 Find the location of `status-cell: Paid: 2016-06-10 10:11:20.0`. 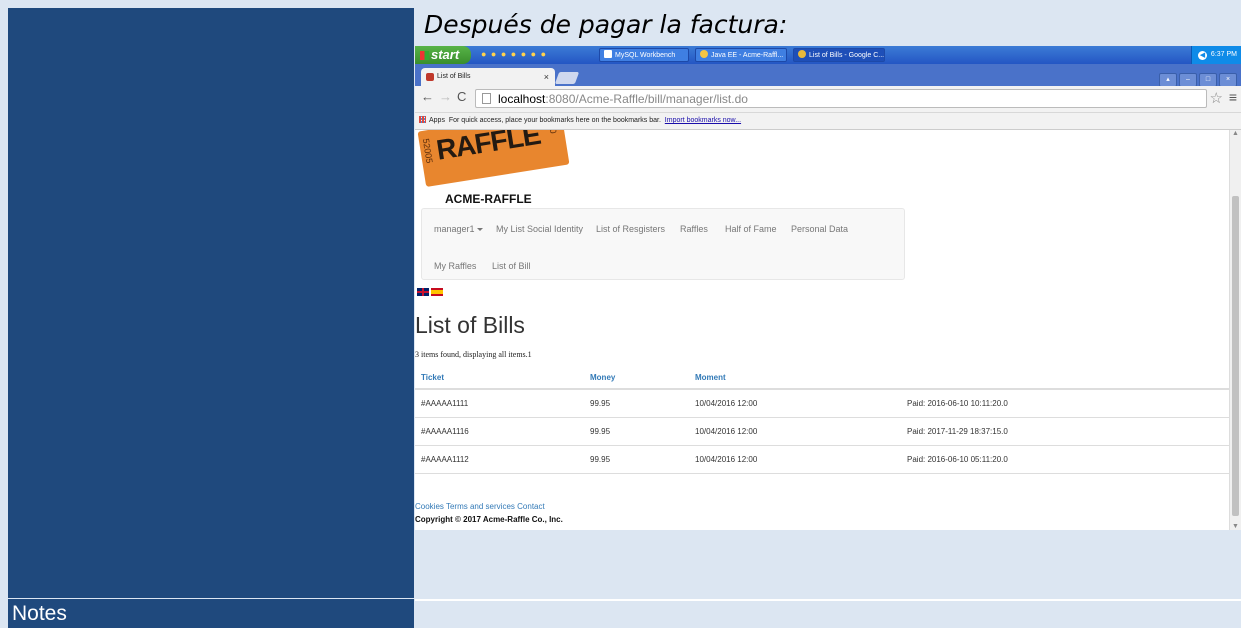

status-cell: Paid: 2016-06-10 10:11:20.0 is located at coordinates (1065, 403).